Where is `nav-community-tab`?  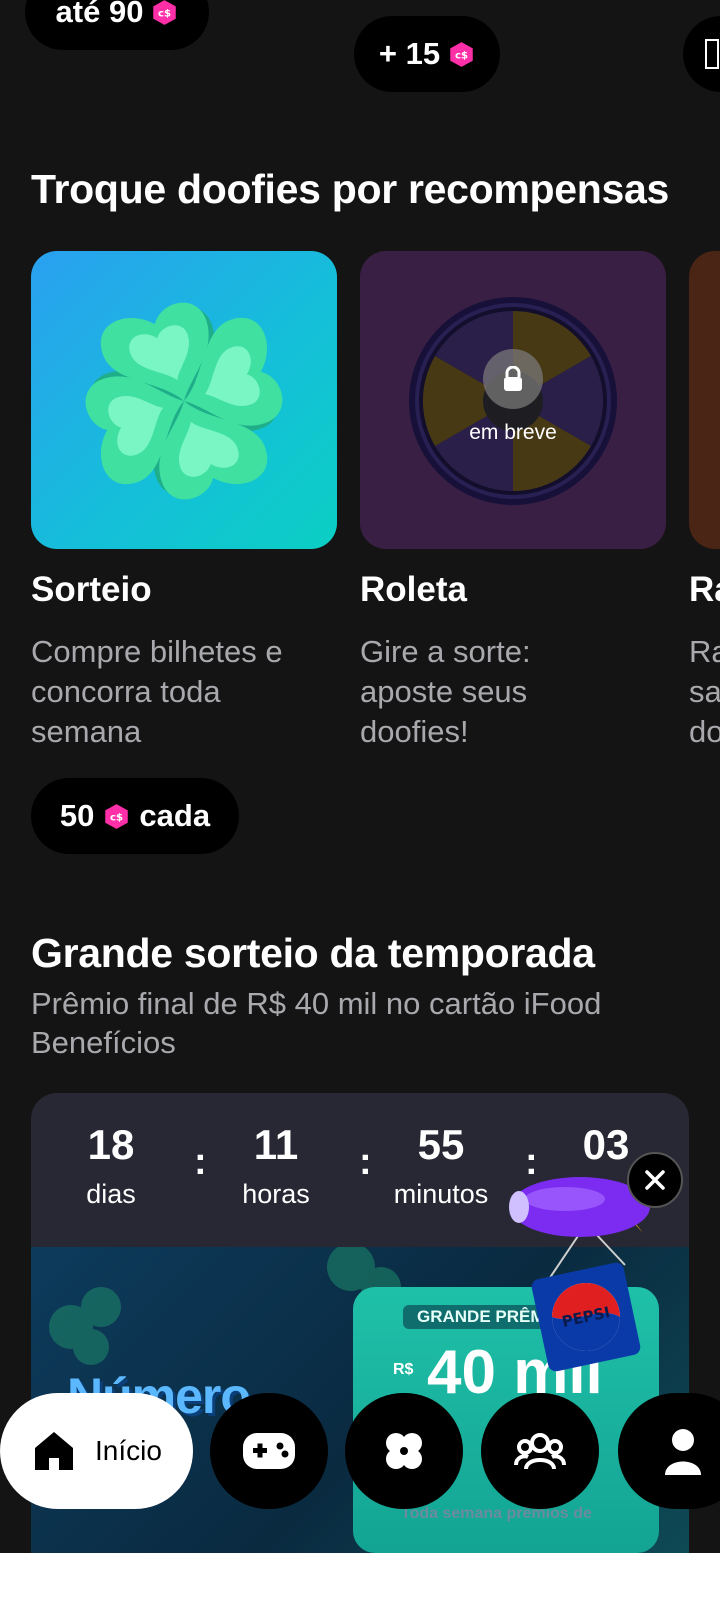 nav-community-tab is located at coordinates (540, 1451).